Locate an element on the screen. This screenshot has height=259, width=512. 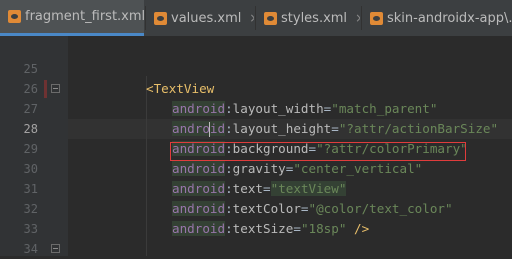
attribute-name: layout_height is located at coordinates (282, 128).